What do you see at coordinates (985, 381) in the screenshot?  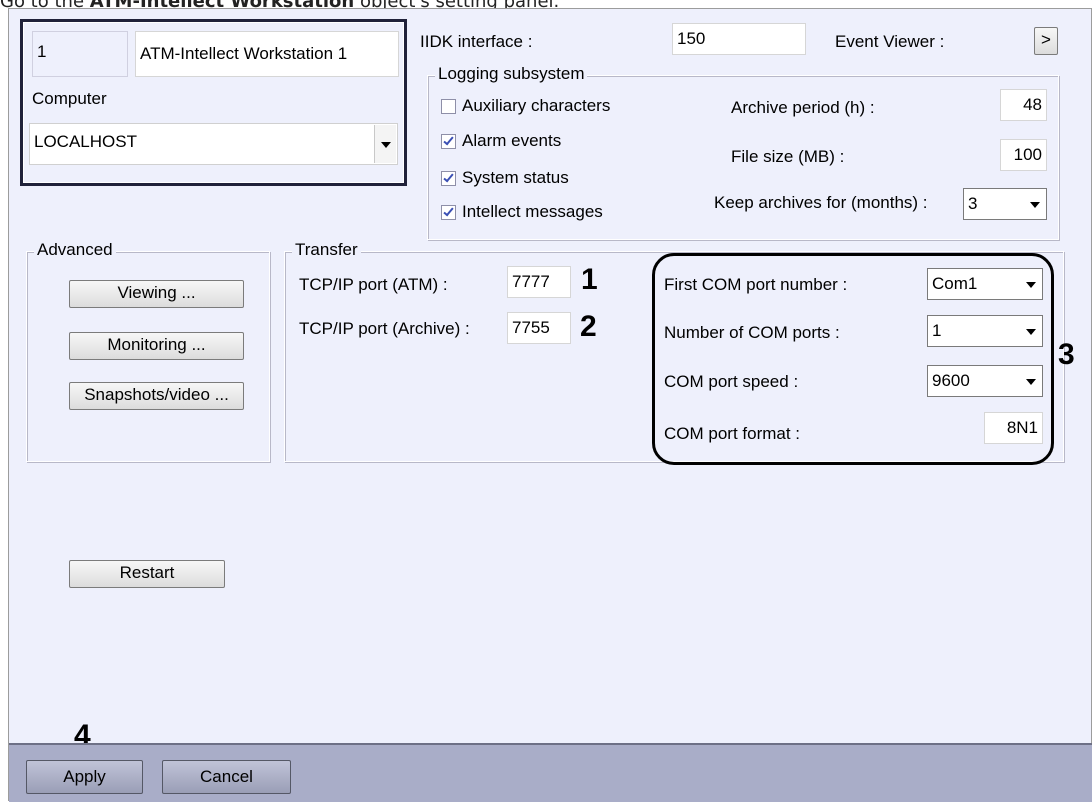 I see `com-port-speed-select: 9600` at bounding box center [985, 381].